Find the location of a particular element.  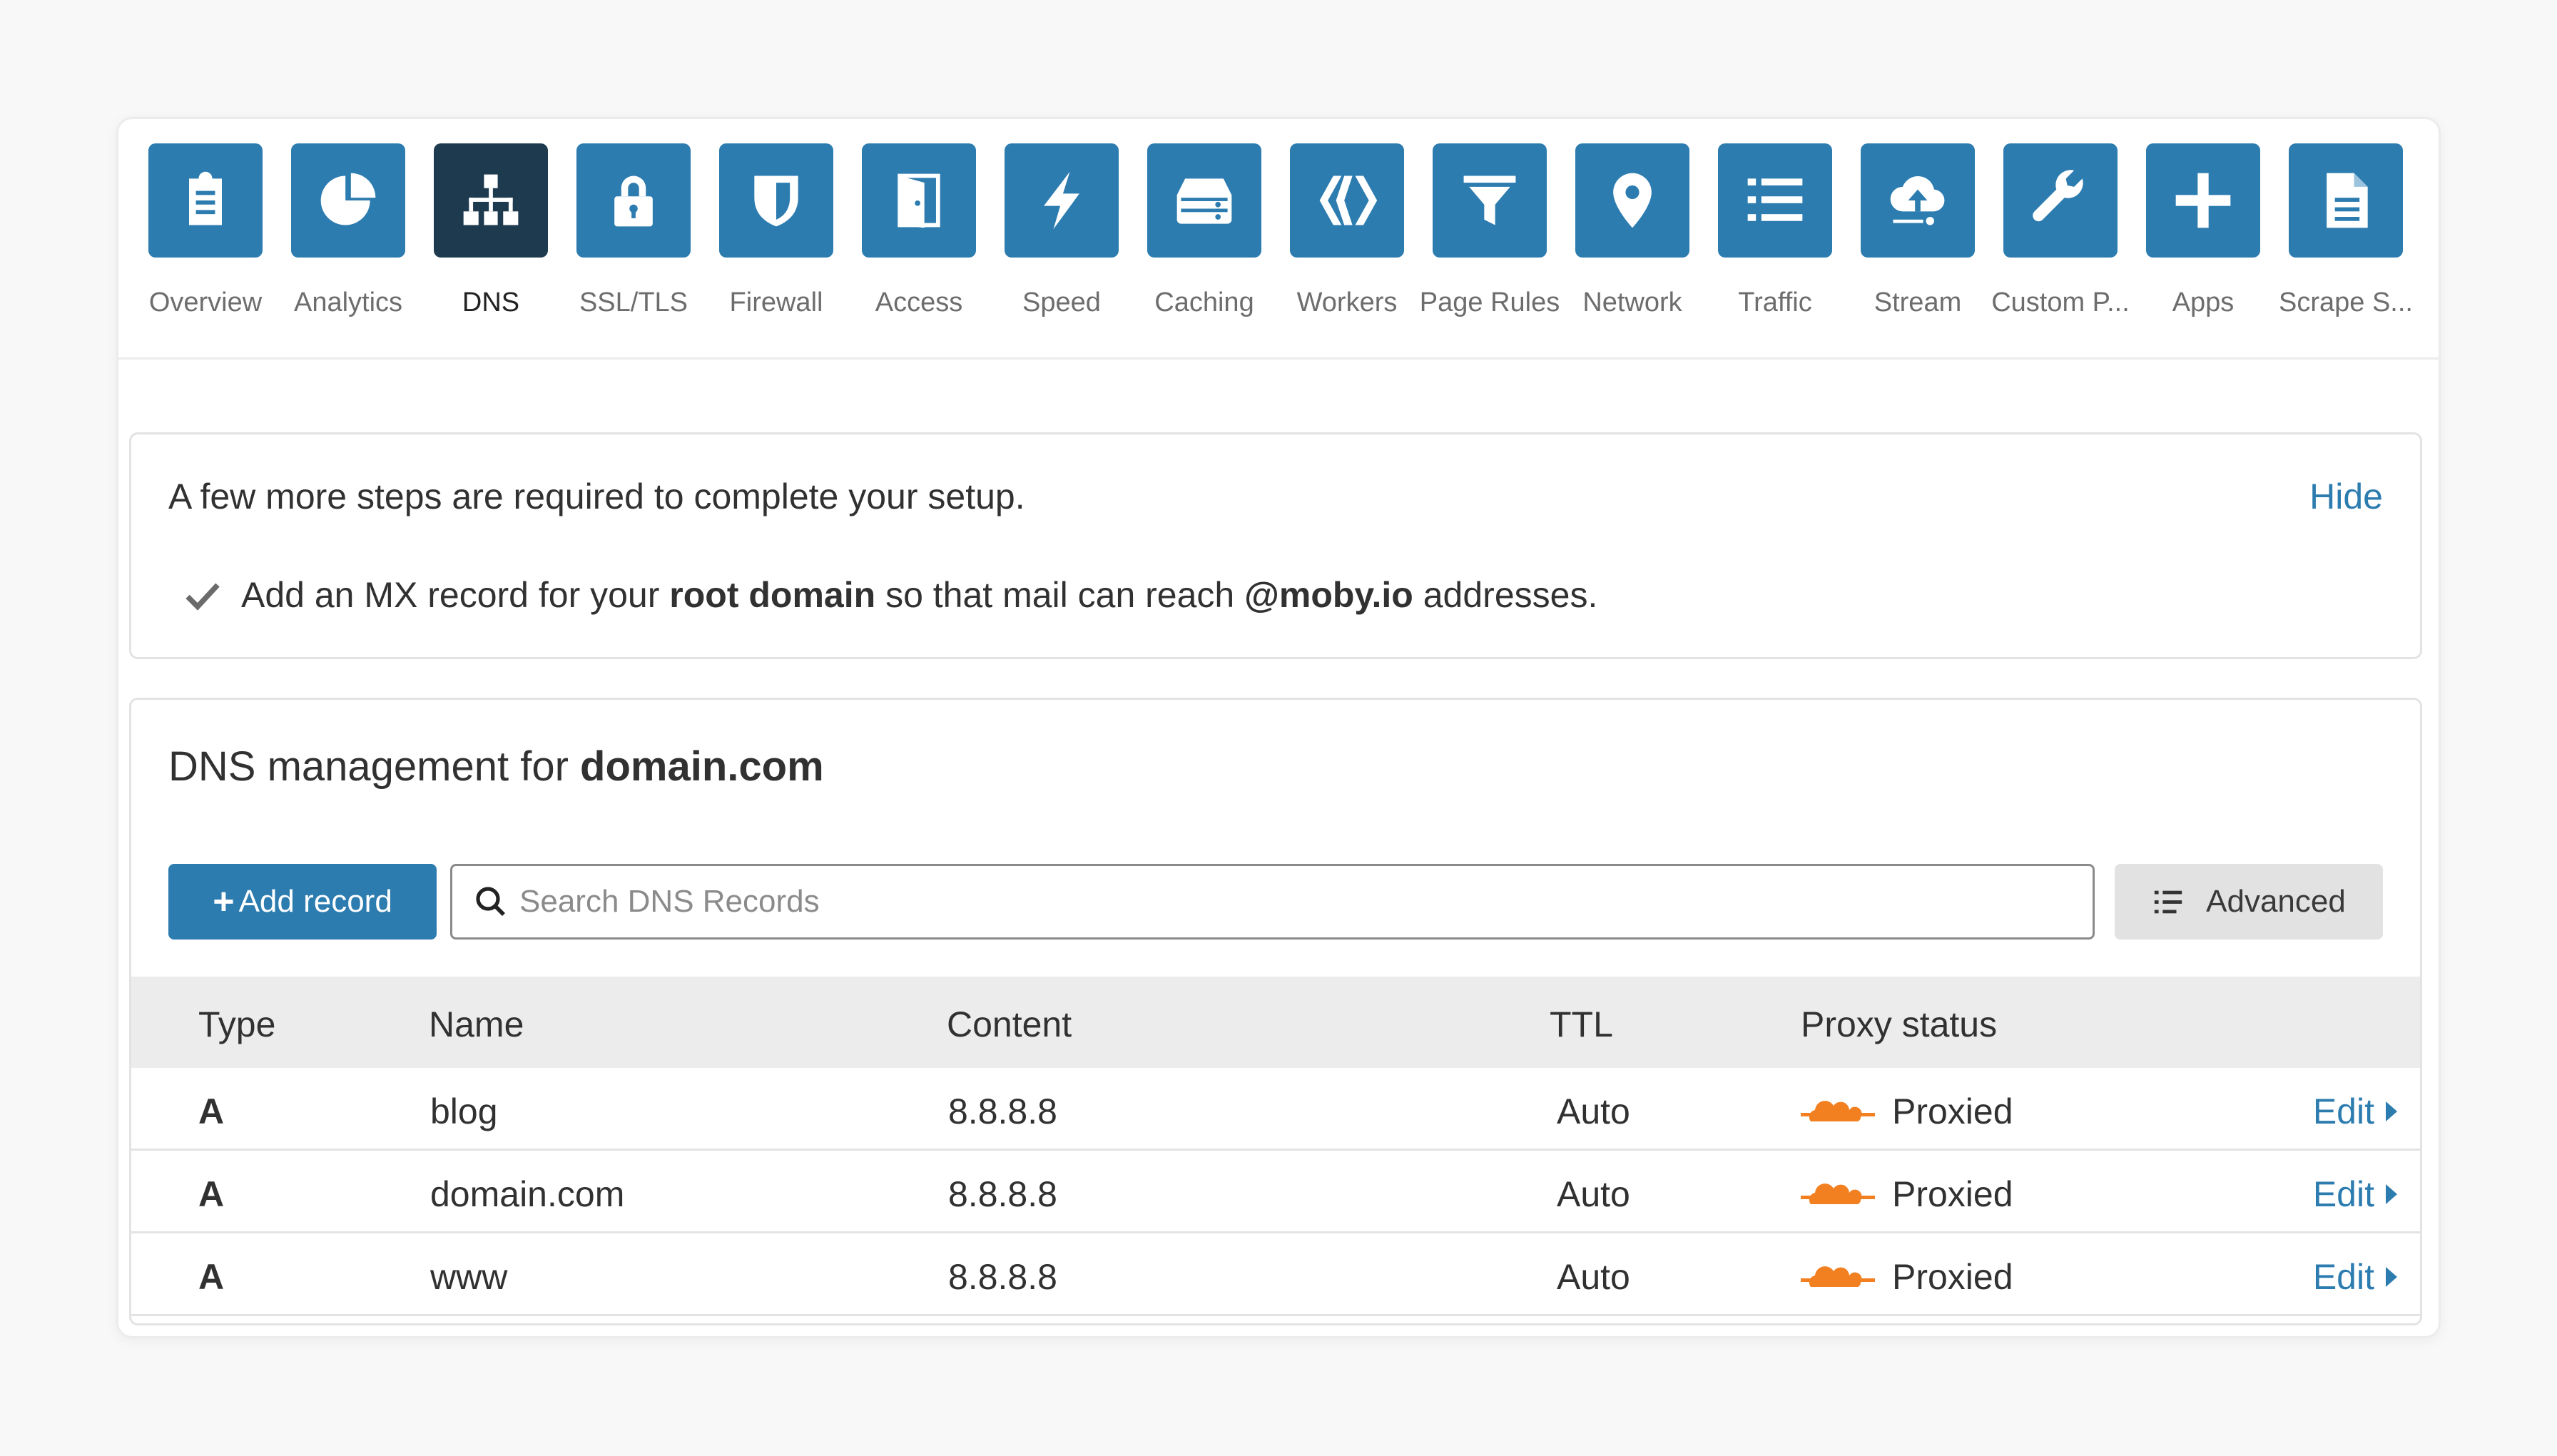

nav-item-firewall: Firewall is located at coordinates (776, 239).